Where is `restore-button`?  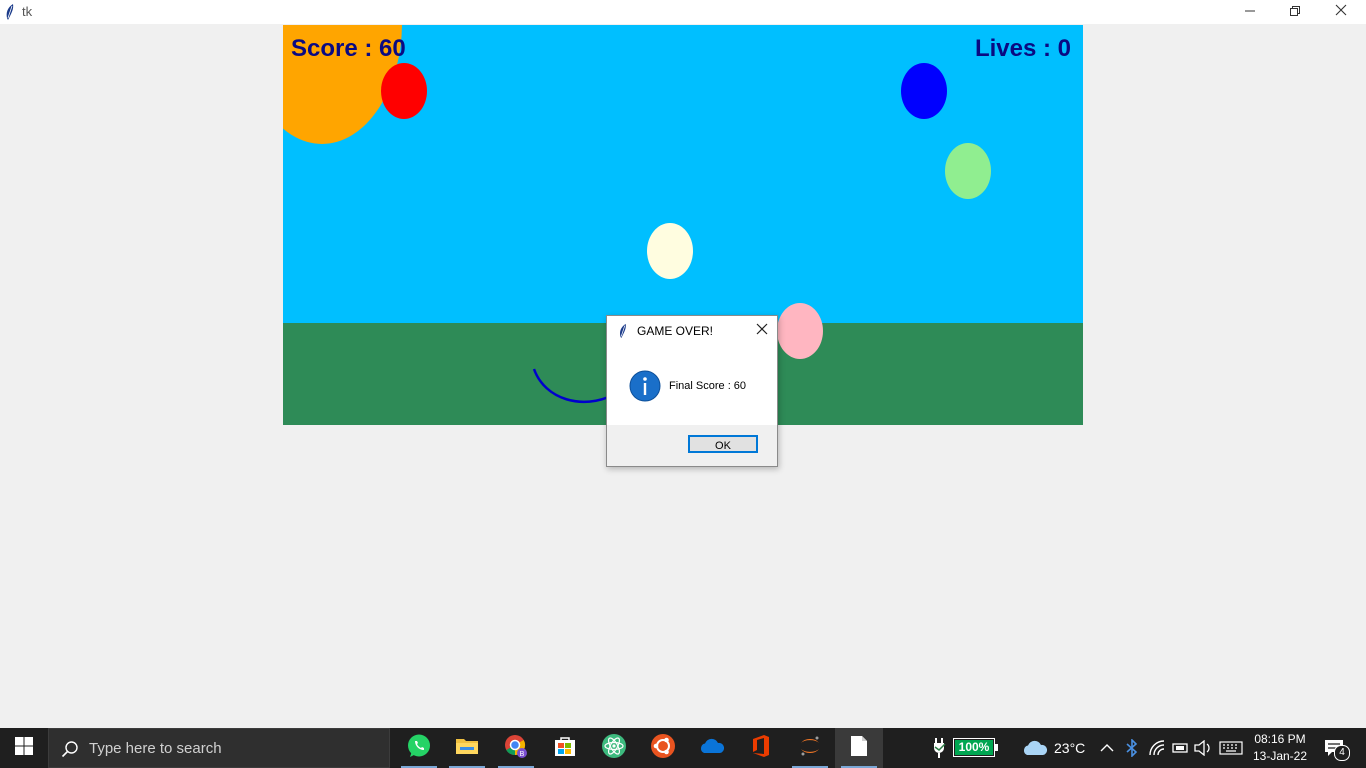 restore-button is located at coordinates (1295, 12).